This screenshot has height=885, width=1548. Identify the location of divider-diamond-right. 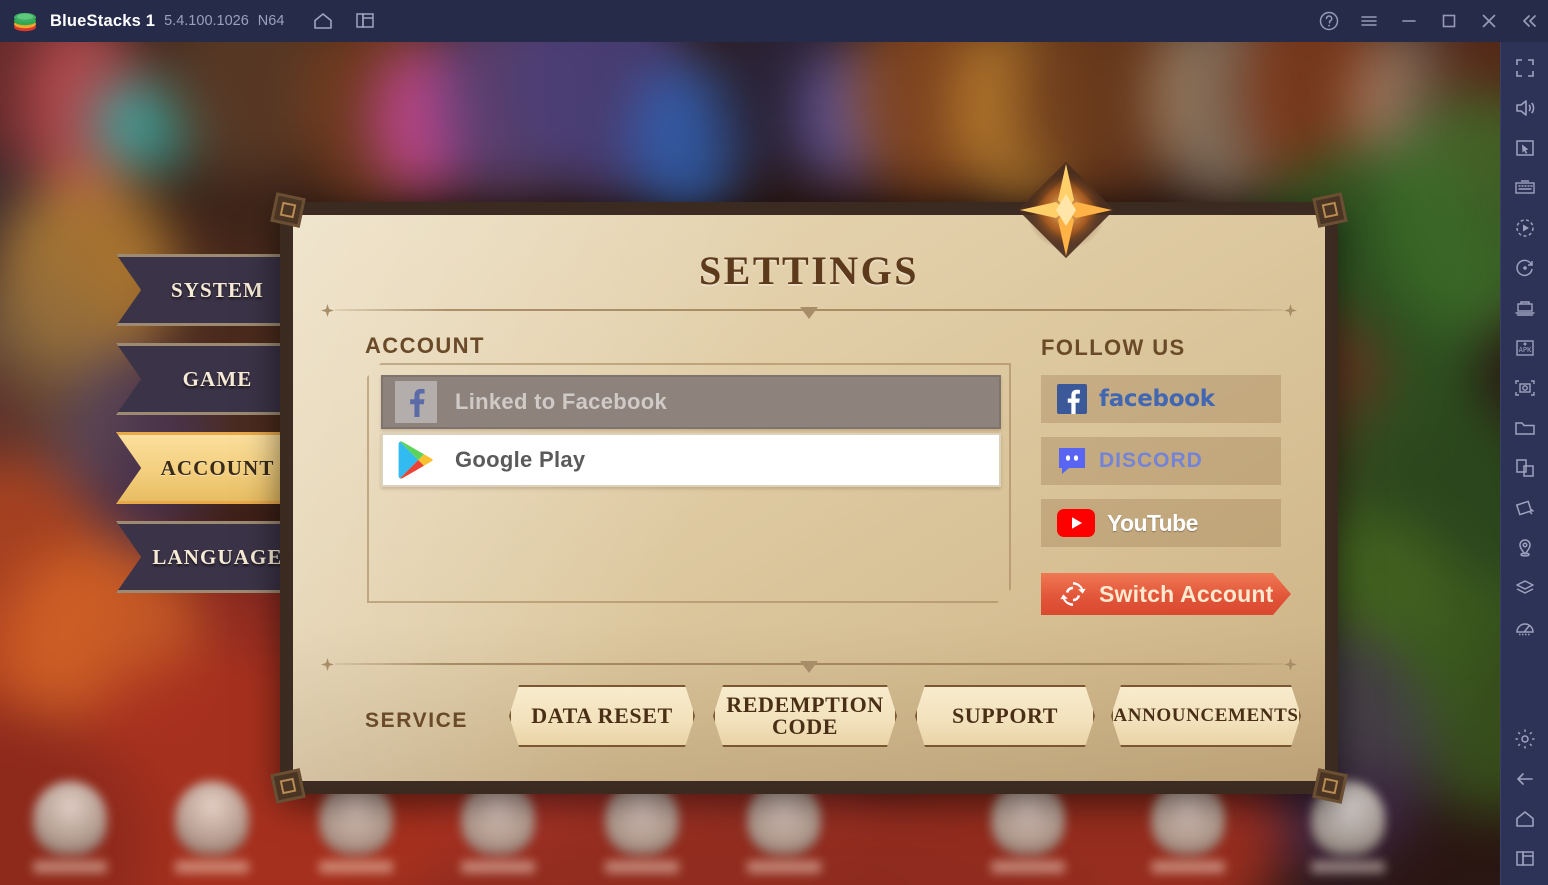
(1290, 310).